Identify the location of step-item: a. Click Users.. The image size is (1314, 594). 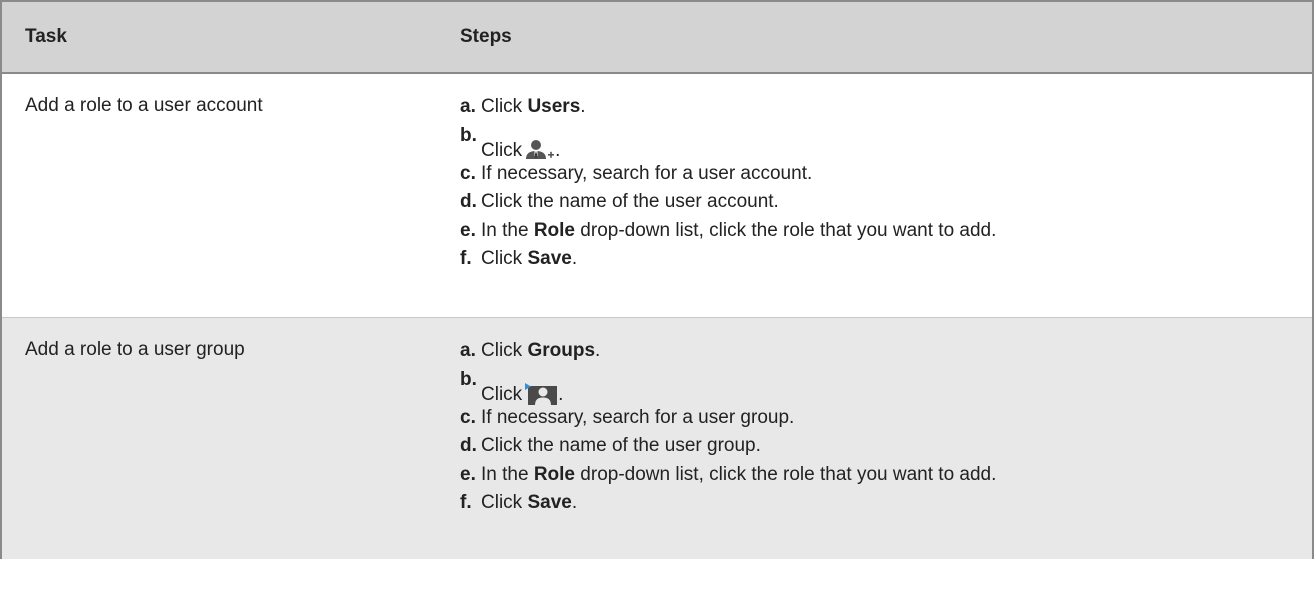
(886, 107).